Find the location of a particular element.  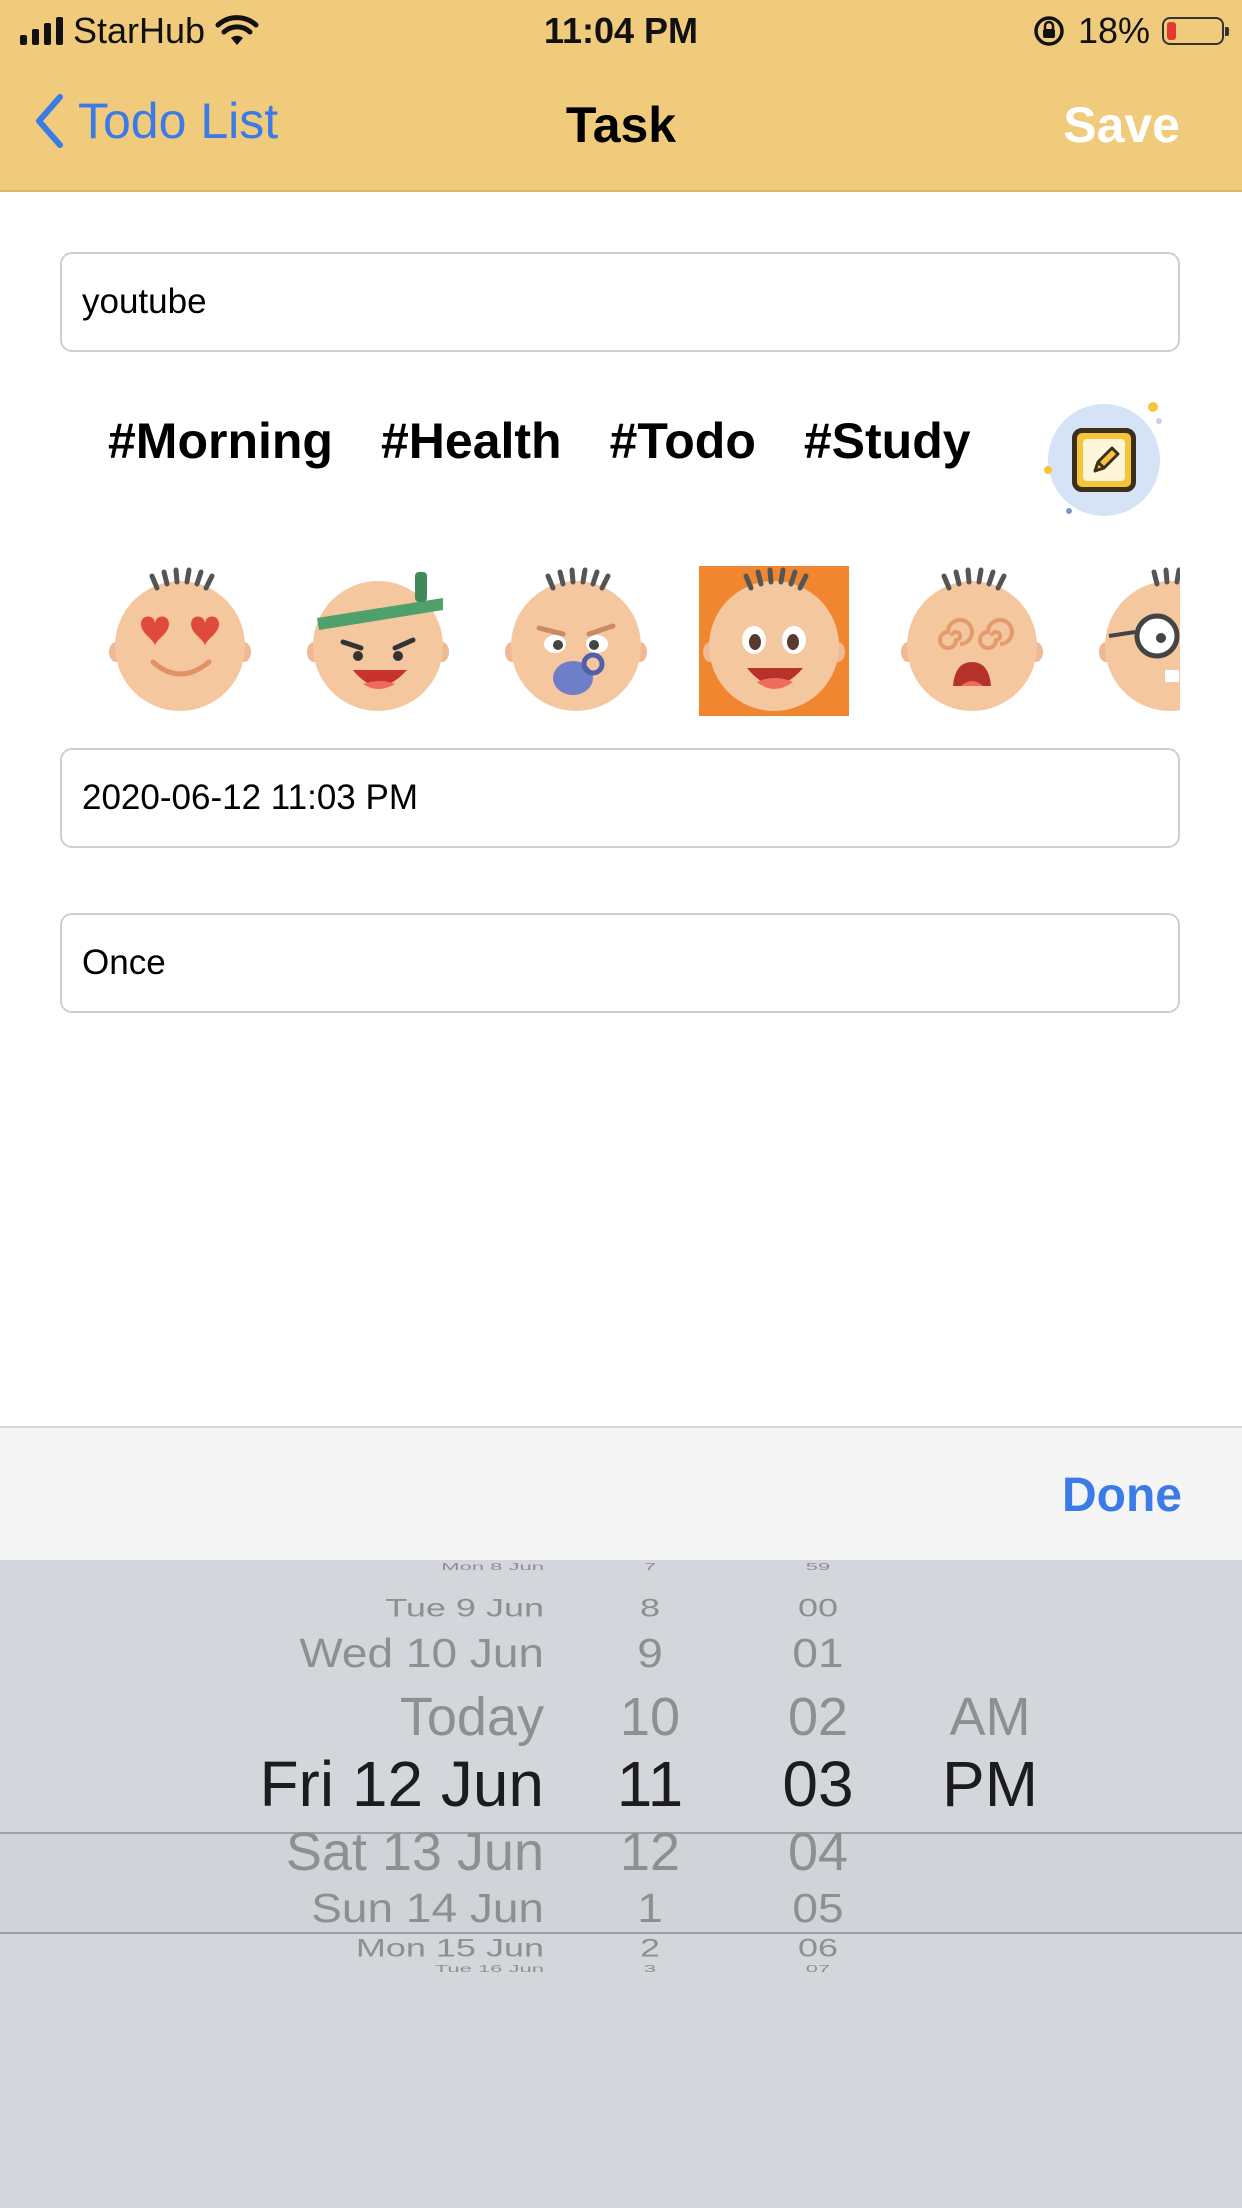

hour-option: 10 is located at coordinates (650, 1717).